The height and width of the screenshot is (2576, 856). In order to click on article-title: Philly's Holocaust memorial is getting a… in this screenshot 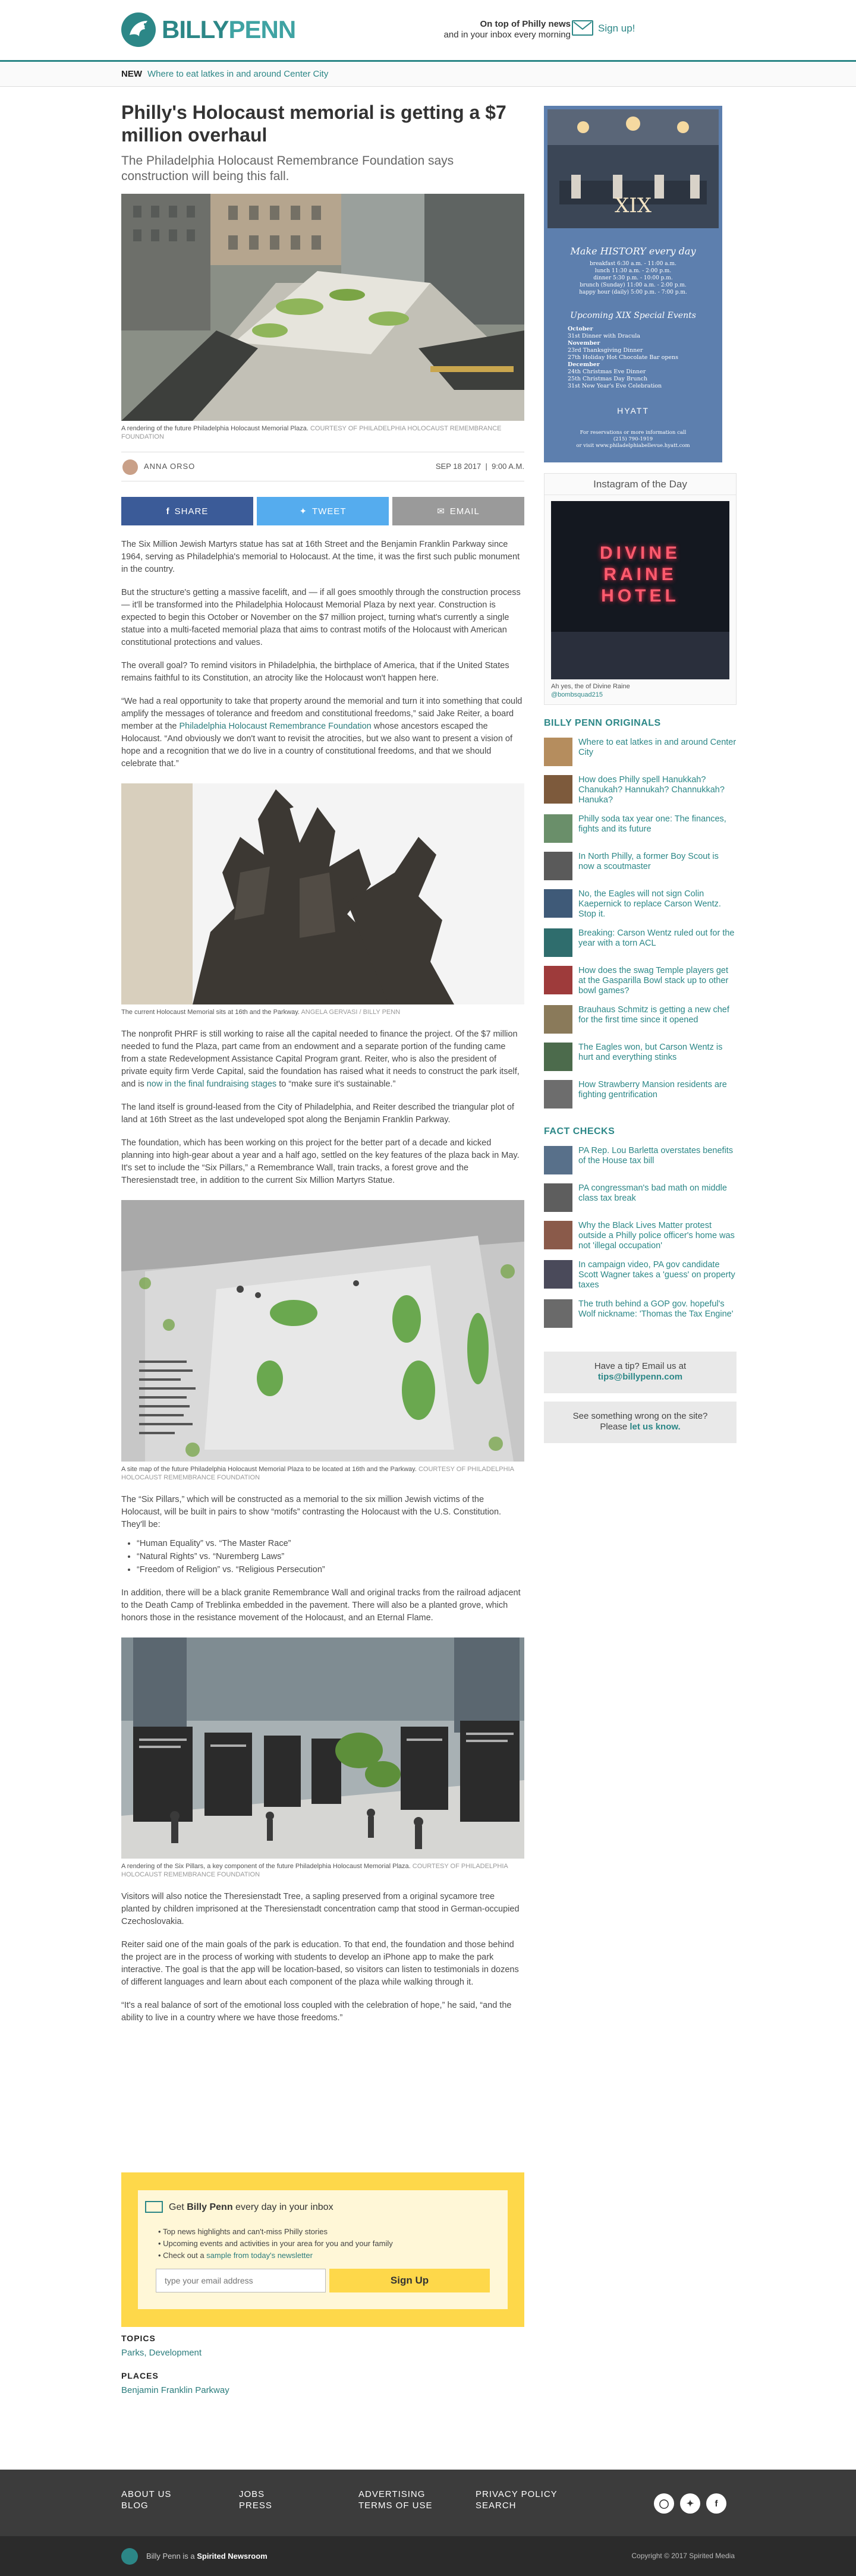, I will do `click(313, 124)`.